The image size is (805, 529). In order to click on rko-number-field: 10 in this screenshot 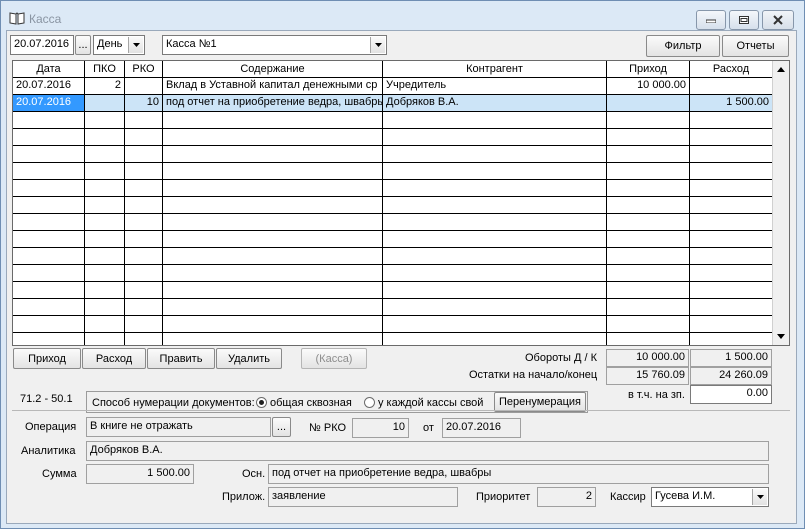, I will do `click(380, 428)`.